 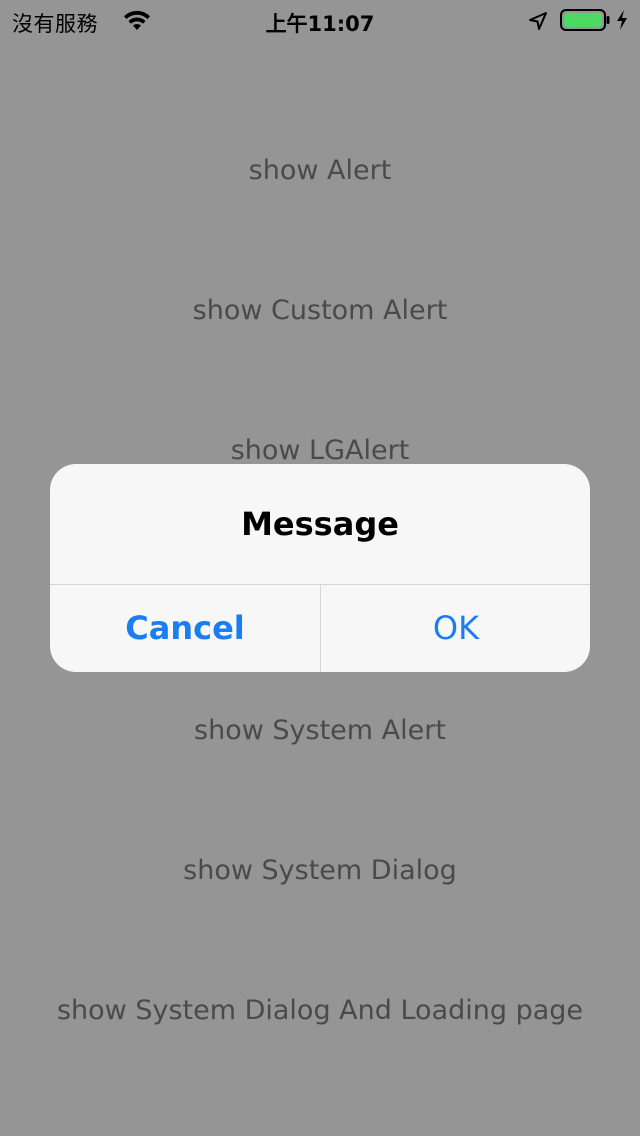 I want to click on menu-item-show-lgalert: show LGAlert, so click(x=320, y=451).